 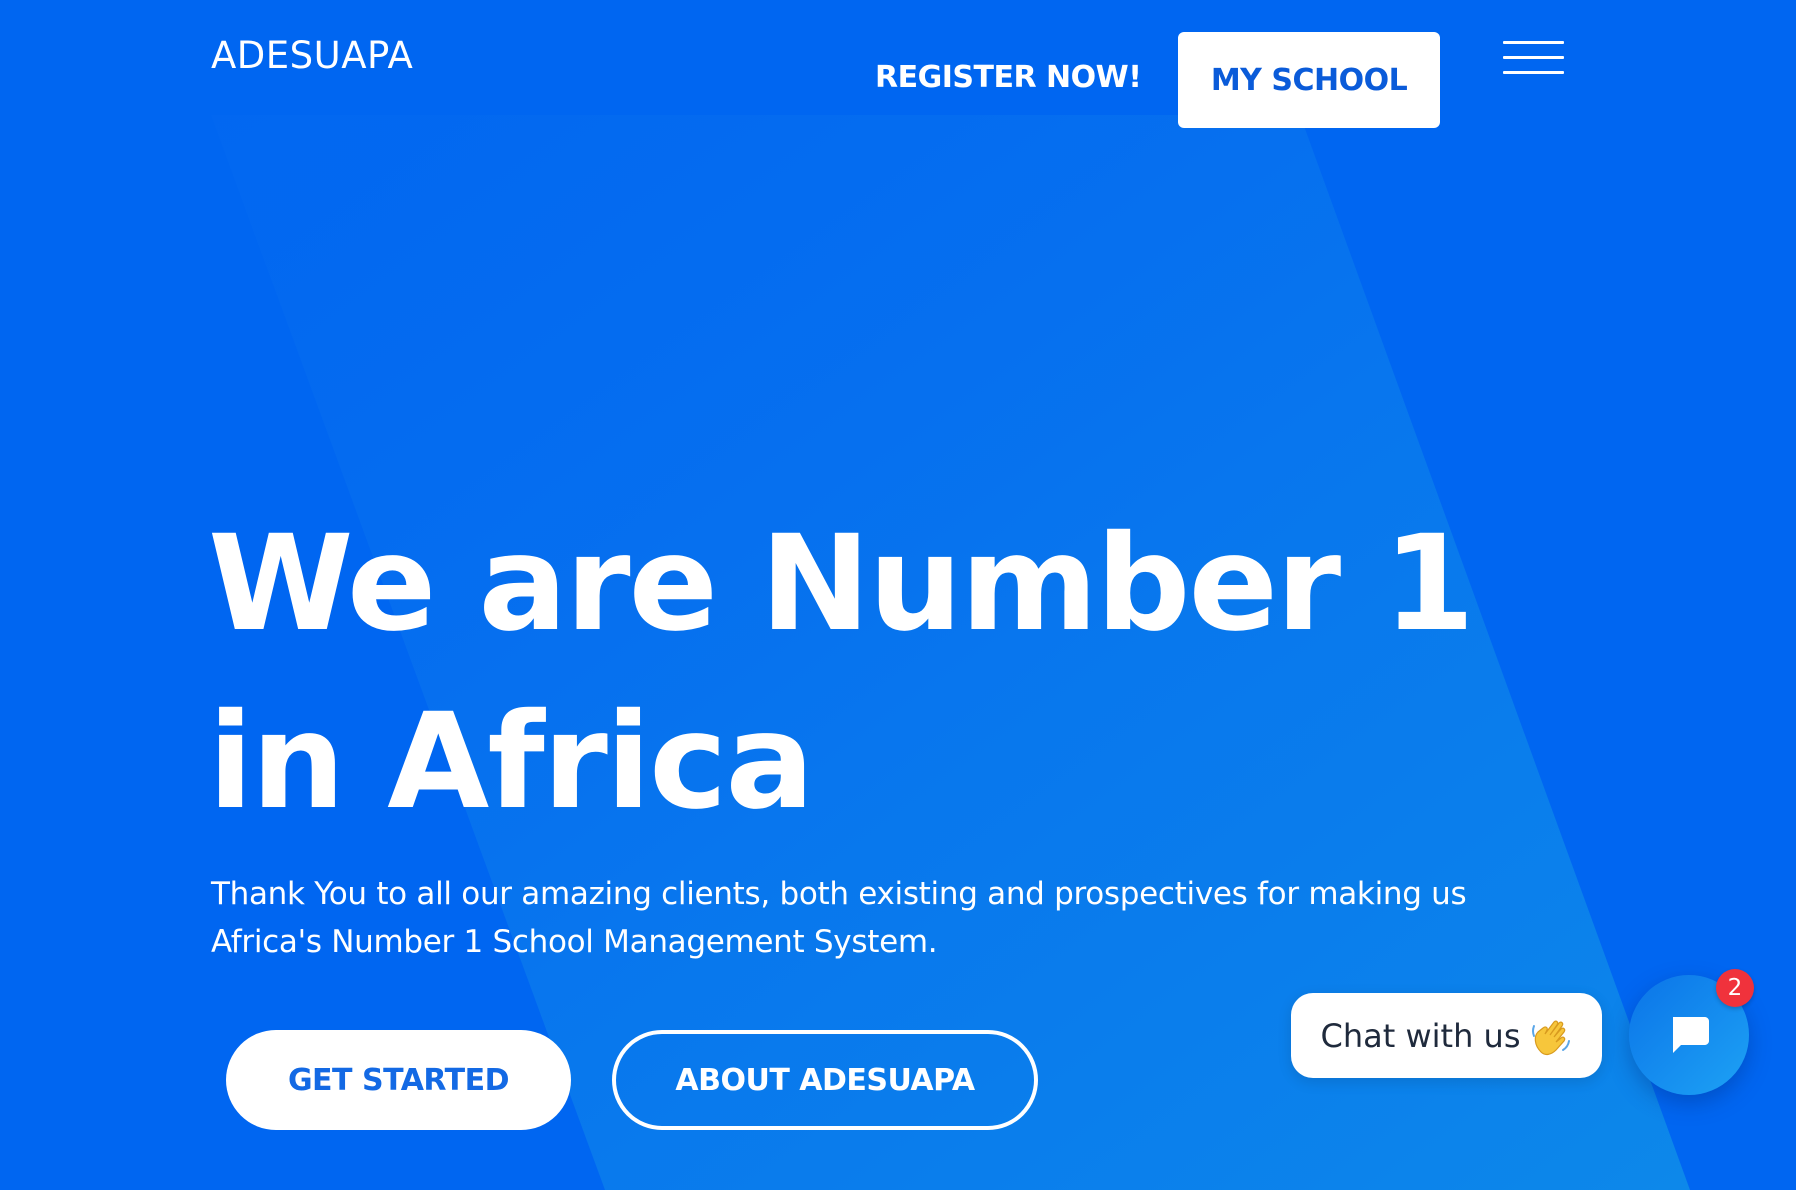 What do you see at coordinates (1420, 1035) in the screenshot?
I see `chat-with-us-label: Chat with us` at bounding box center [1420, 1035].